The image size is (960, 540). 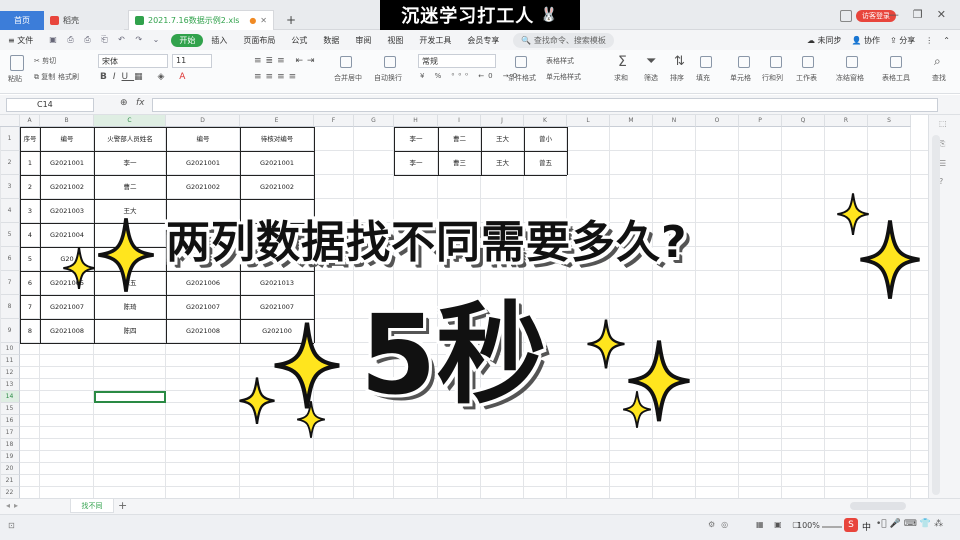 I want to click on column-header-N: N, so click(x=674, y=121).